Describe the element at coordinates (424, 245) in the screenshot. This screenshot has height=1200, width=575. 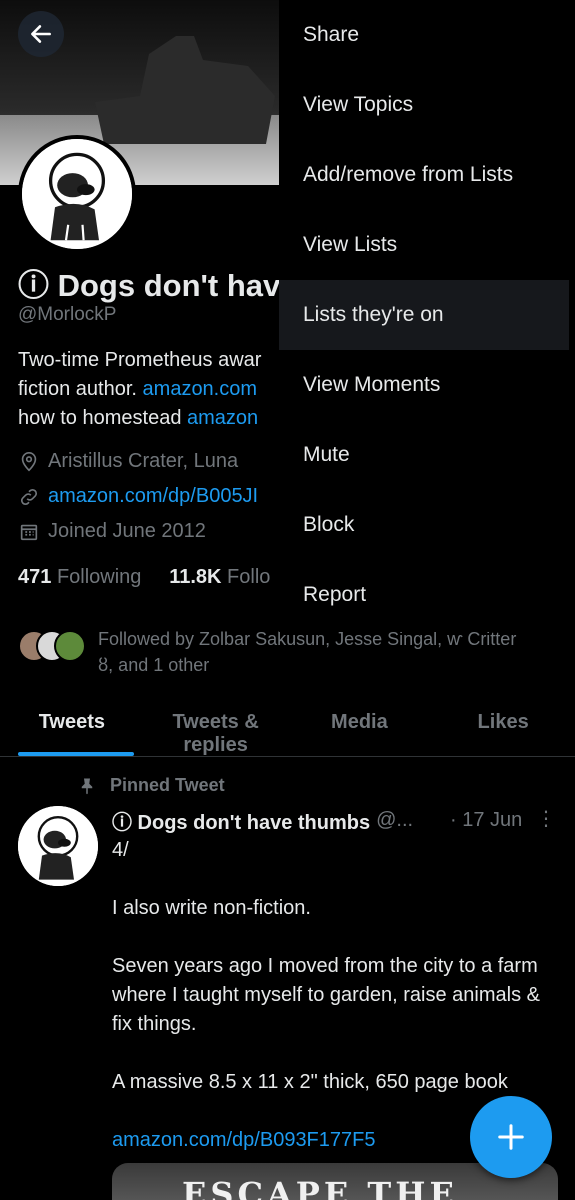
I see `menu-item-view-lists: View Lists` at that location.